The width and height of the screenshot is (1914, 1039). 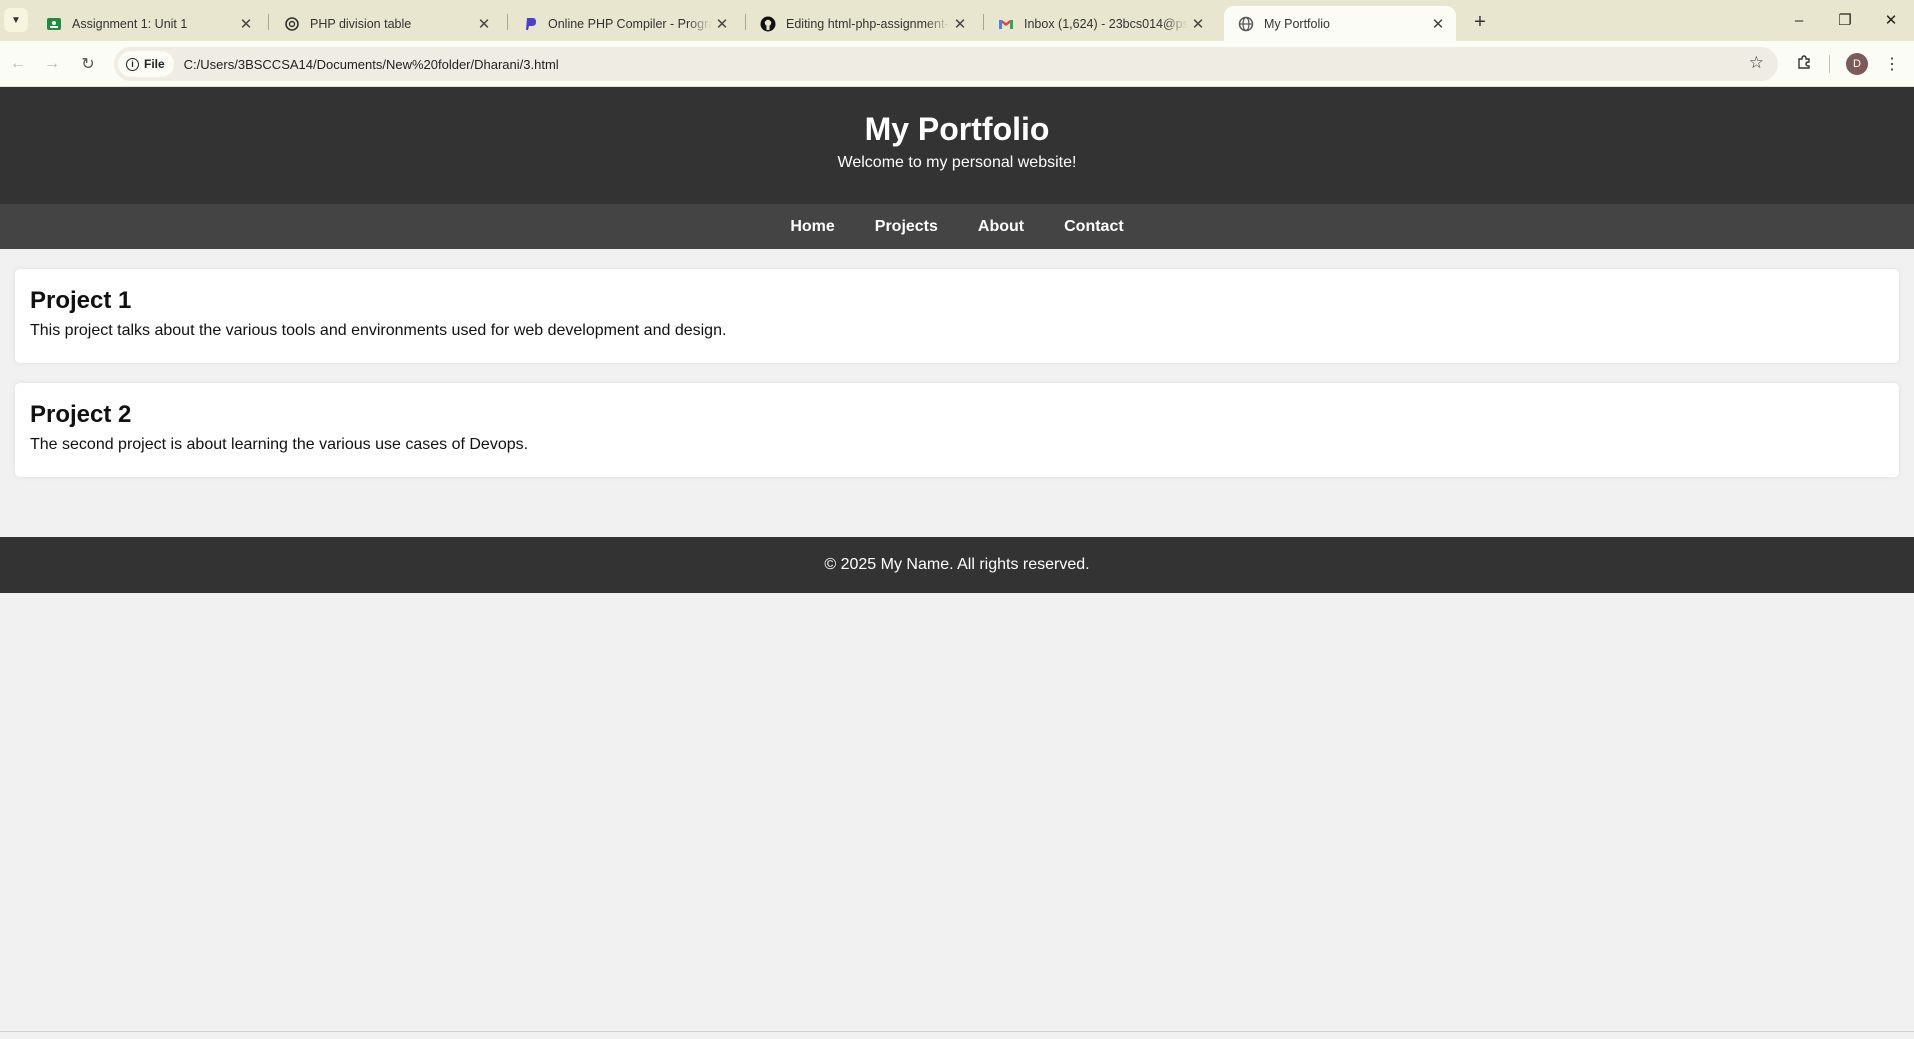 What do you see at coordinates (1340, 23) in the screenshot?
I see `tab-my-portfolio: My Portfolio ✕` at bounding box center [1340, 23].